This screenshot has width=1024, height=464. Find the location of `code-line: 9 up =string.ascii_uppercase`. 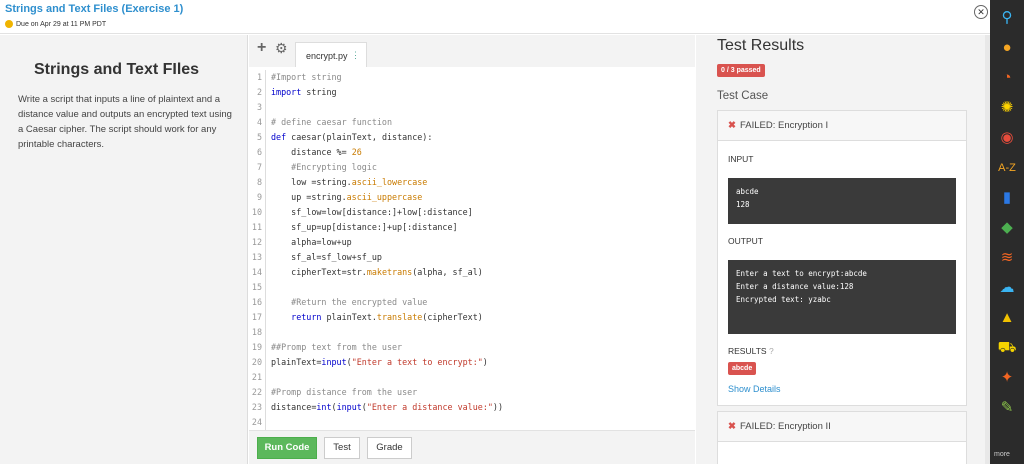

code-line: 9 up =string.ascii_uppercase is located at coordinates (472, 197).